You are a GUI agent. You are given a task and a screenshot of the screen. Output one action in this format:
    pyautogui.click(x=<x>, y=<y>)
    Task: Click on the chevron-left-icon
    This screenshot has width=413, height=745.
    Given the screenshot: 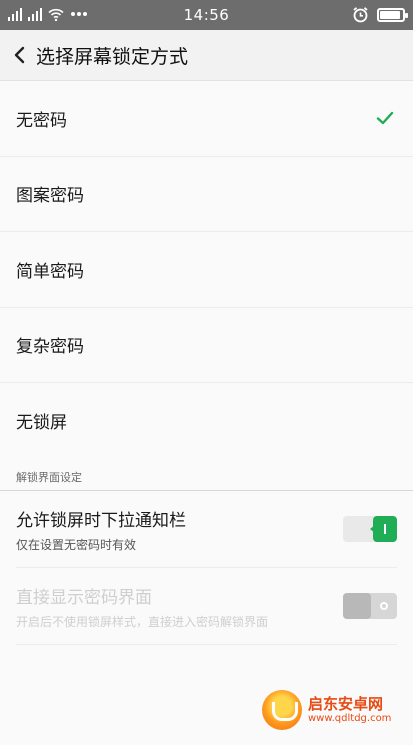 What is the action you would take?
    pyautogui.click(x=19, y=55)
    